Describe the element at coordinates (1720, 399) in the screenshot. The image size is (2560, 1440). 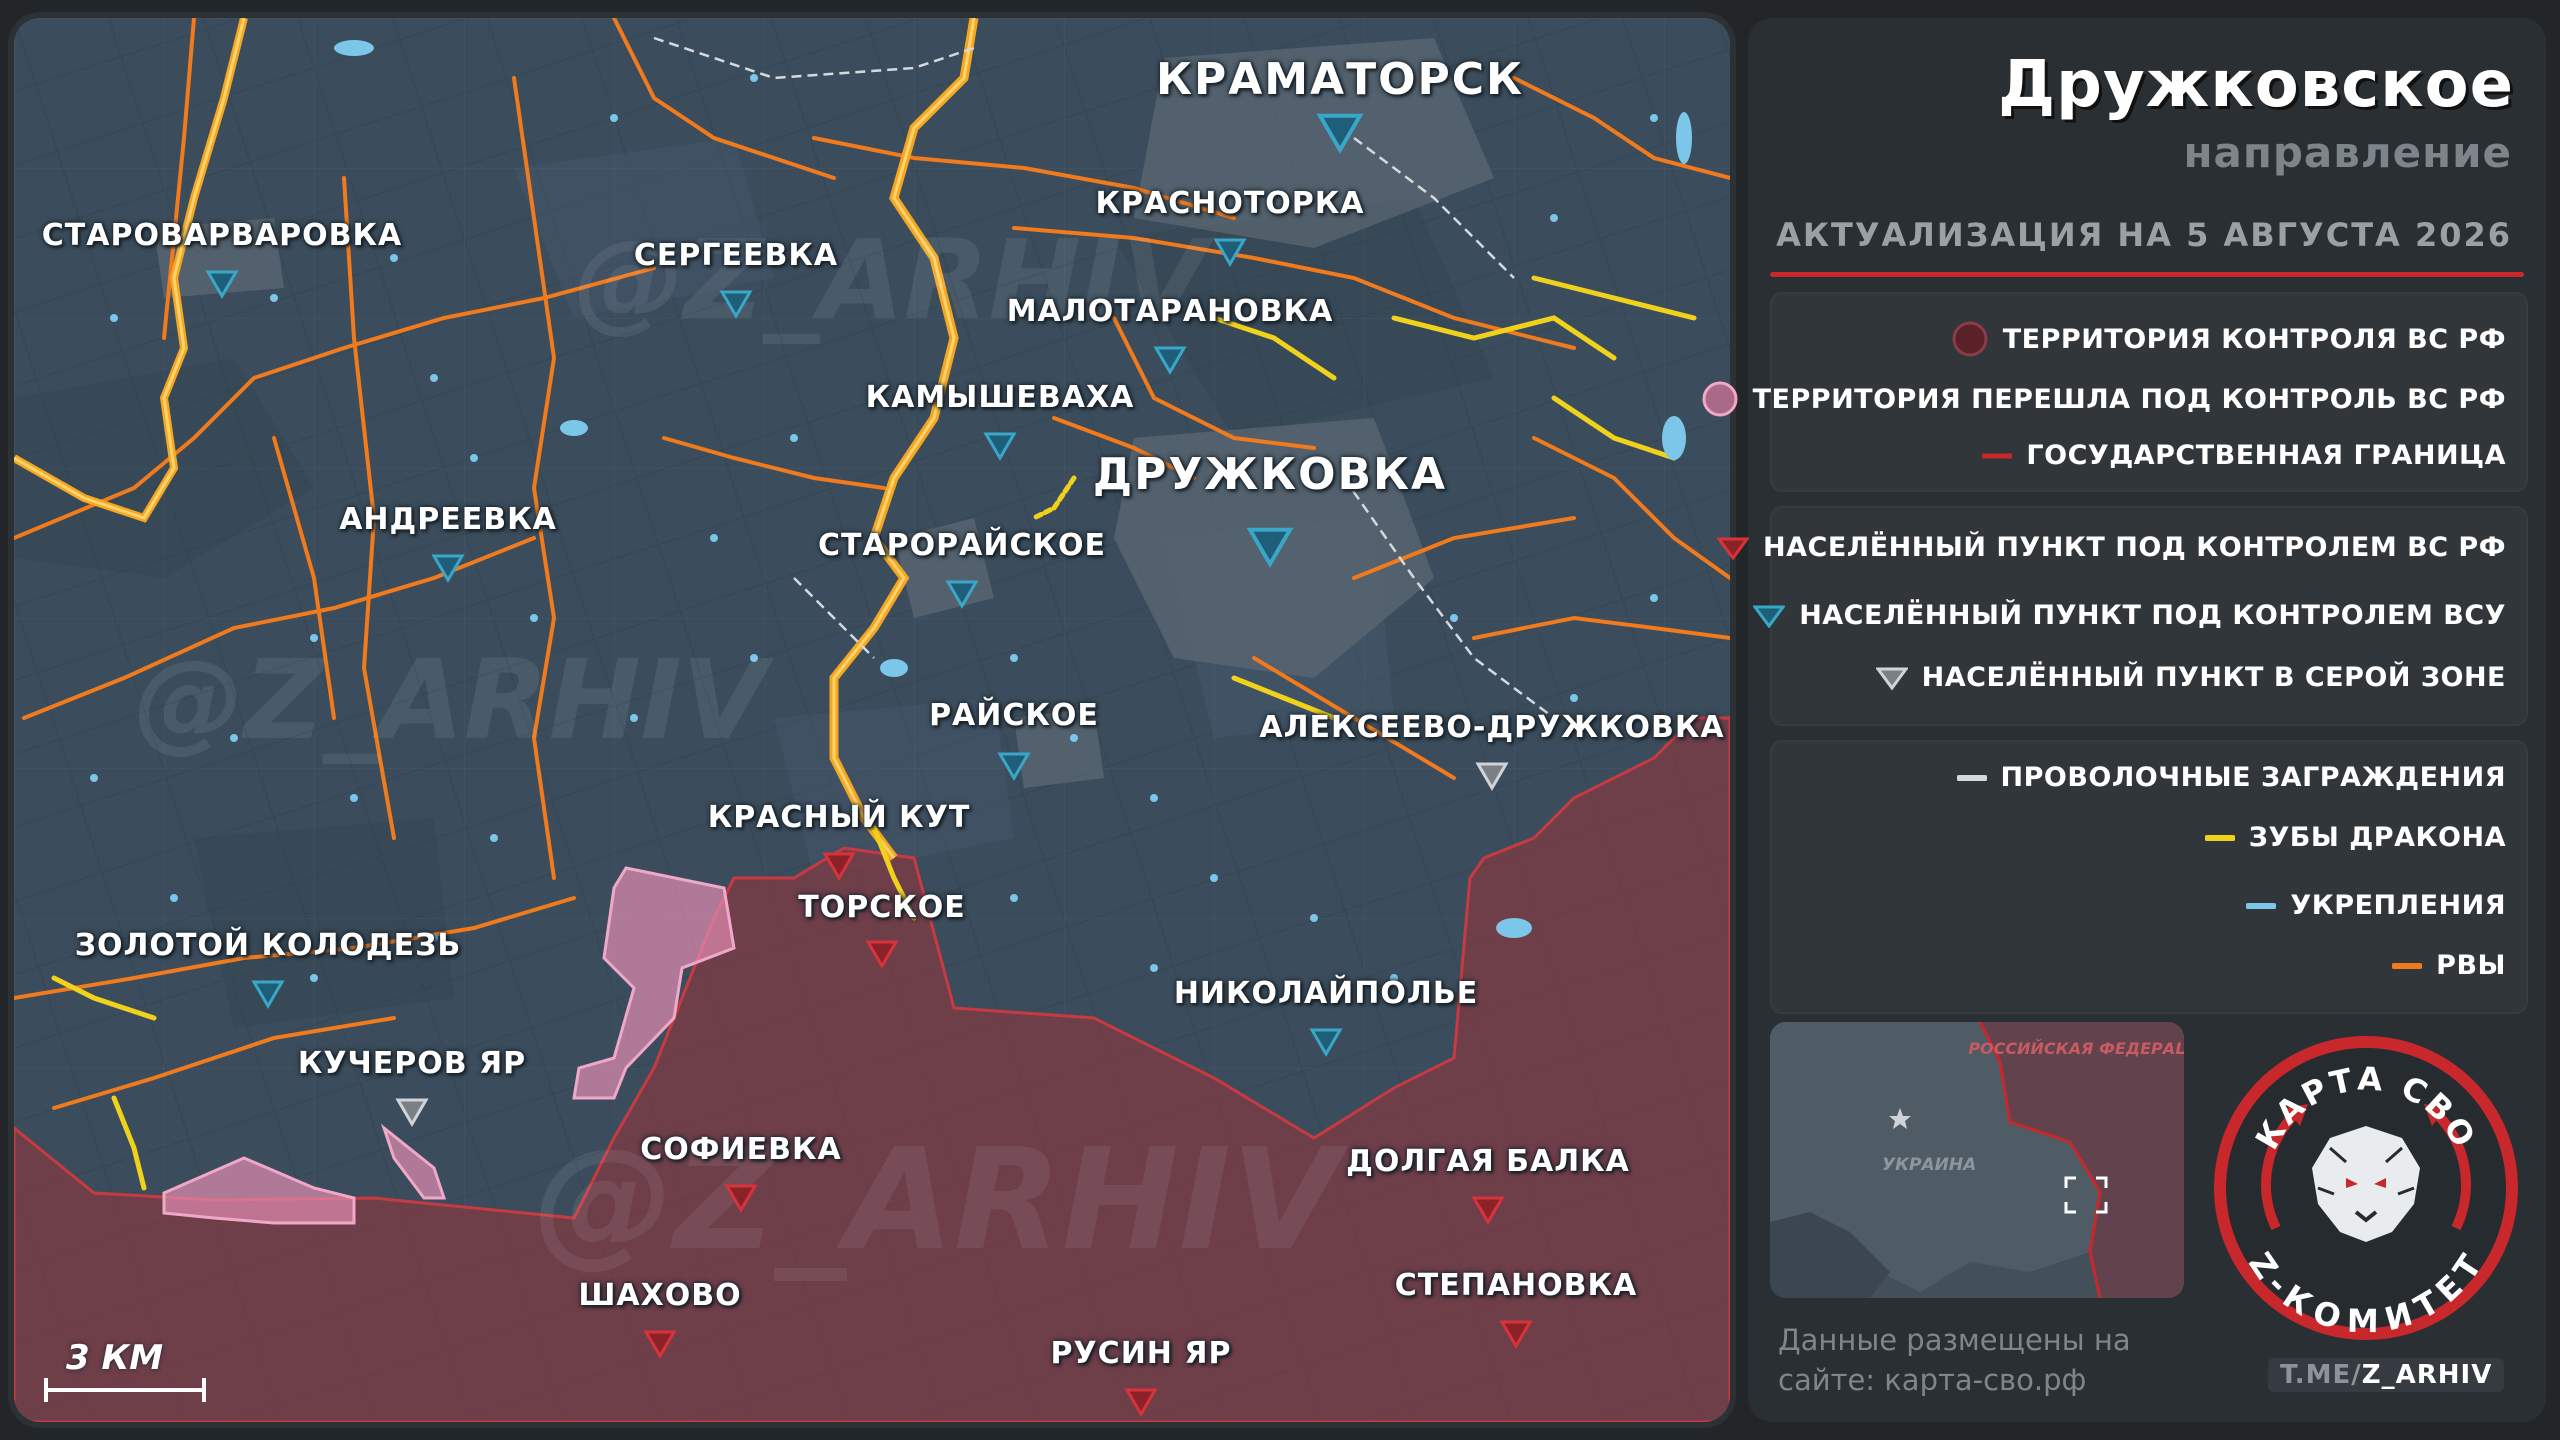
I see `pink-circle-icon` at that location.